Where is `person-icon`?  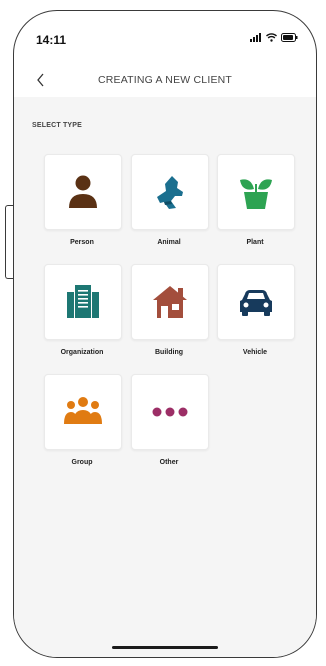
person-icon is located at coordinates (83, 191).